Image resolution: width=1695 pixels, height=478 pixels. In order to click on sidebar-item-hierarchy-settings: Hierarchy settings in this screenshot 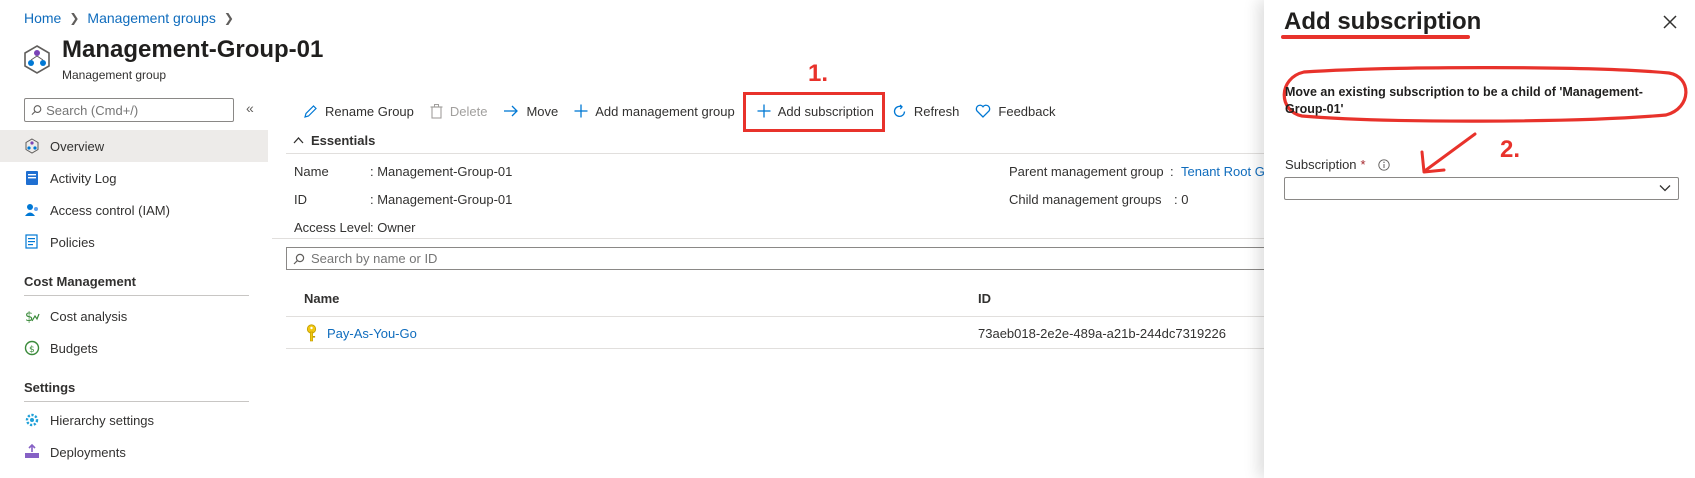, I will do `click(134, 420)`.